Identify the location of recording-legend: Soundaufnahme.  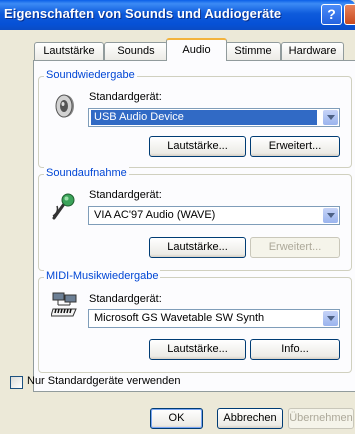
(86, 173).